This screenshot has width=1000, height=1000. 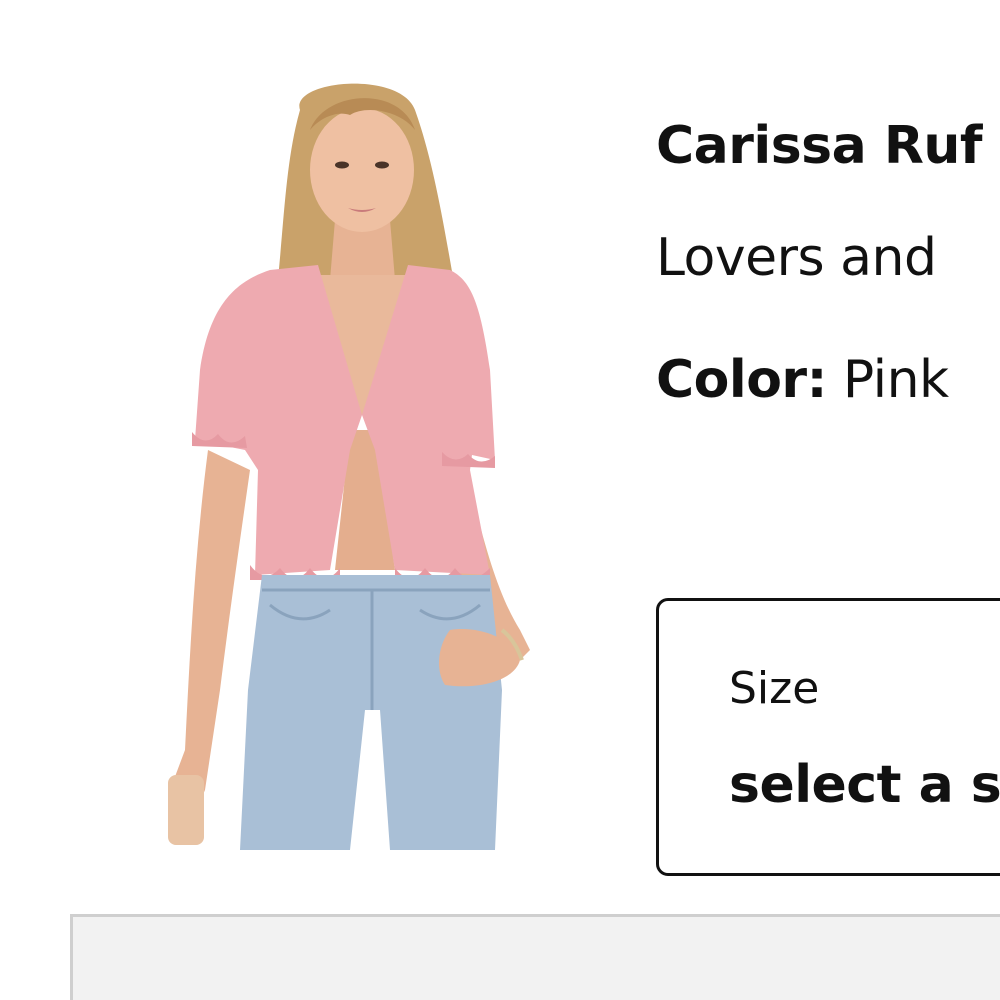 I want to click on left-arm, so click(x=210, y=628).